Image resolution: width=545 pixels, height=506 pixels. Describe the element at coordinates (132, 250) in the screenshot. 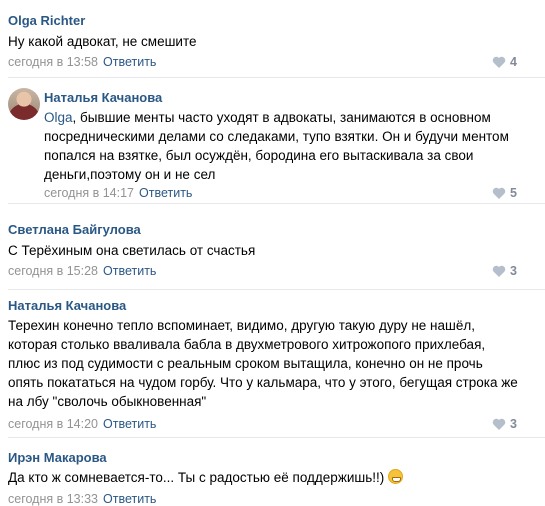

I see `comment-text: С Терёхиным она светилась от счастья` at that location.